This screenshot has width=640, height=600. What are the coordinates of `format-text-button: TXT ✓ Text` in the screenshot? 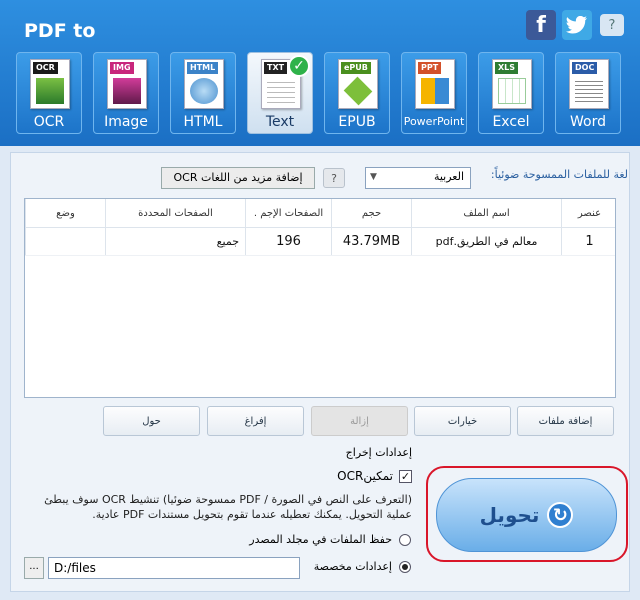 It's located at (280, 93).